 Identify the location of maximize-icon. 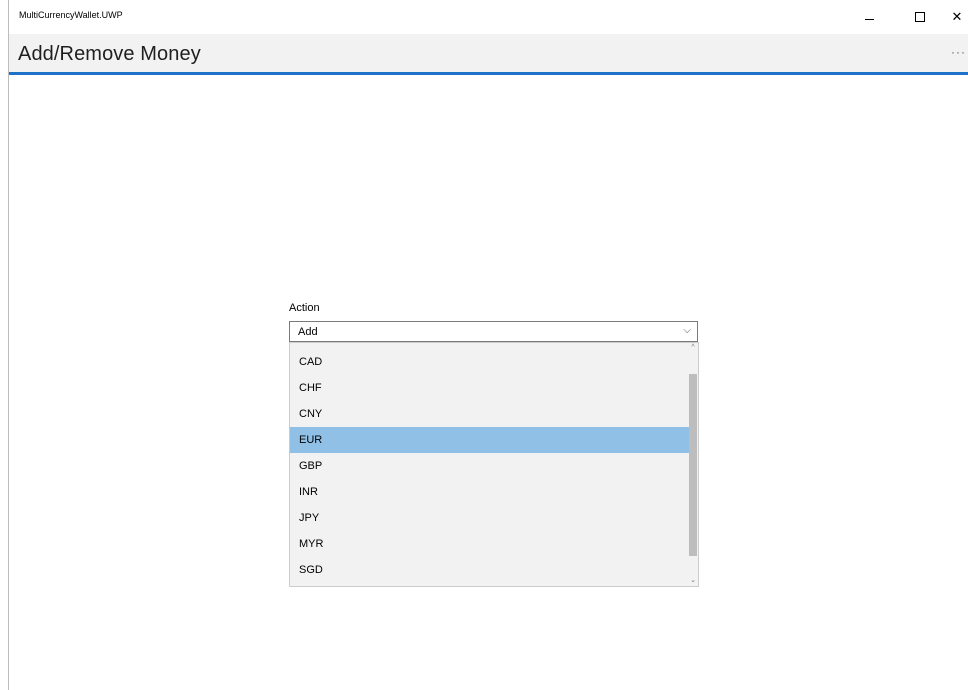
(920, 17).